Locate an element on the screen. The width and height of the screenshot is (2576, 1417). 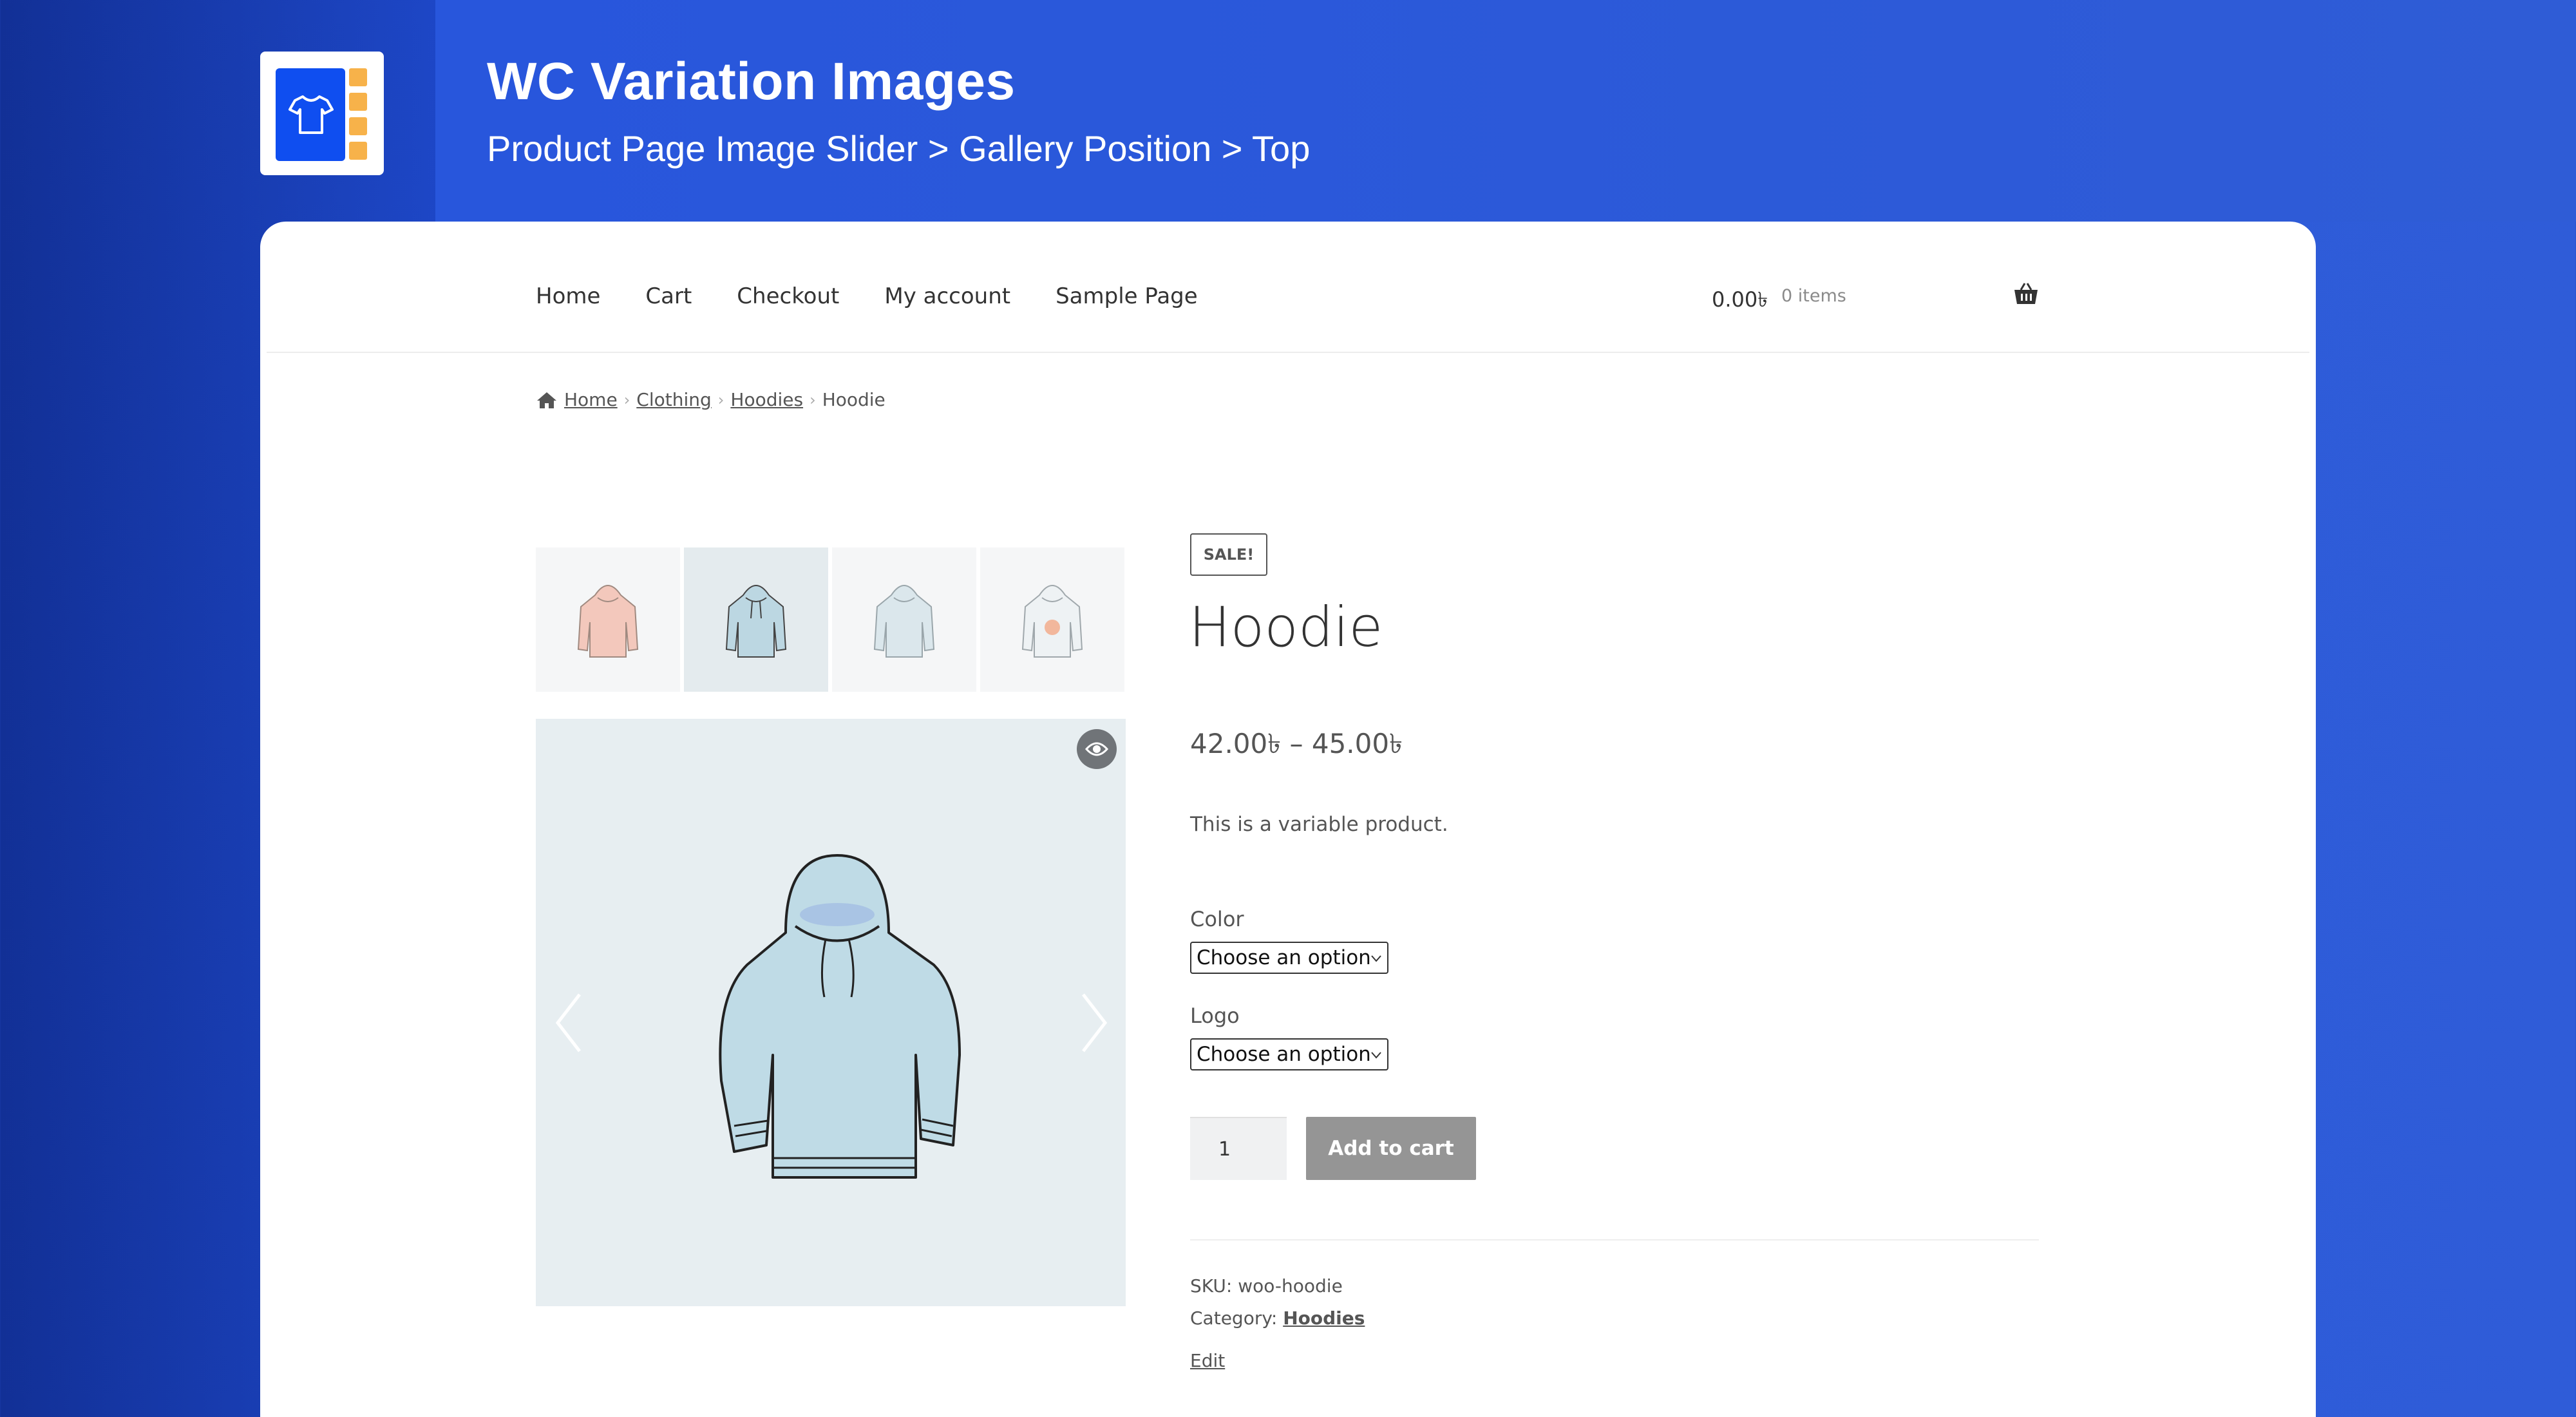
logo-select-value: Choose an option is located at coordinates (1284, 1054).